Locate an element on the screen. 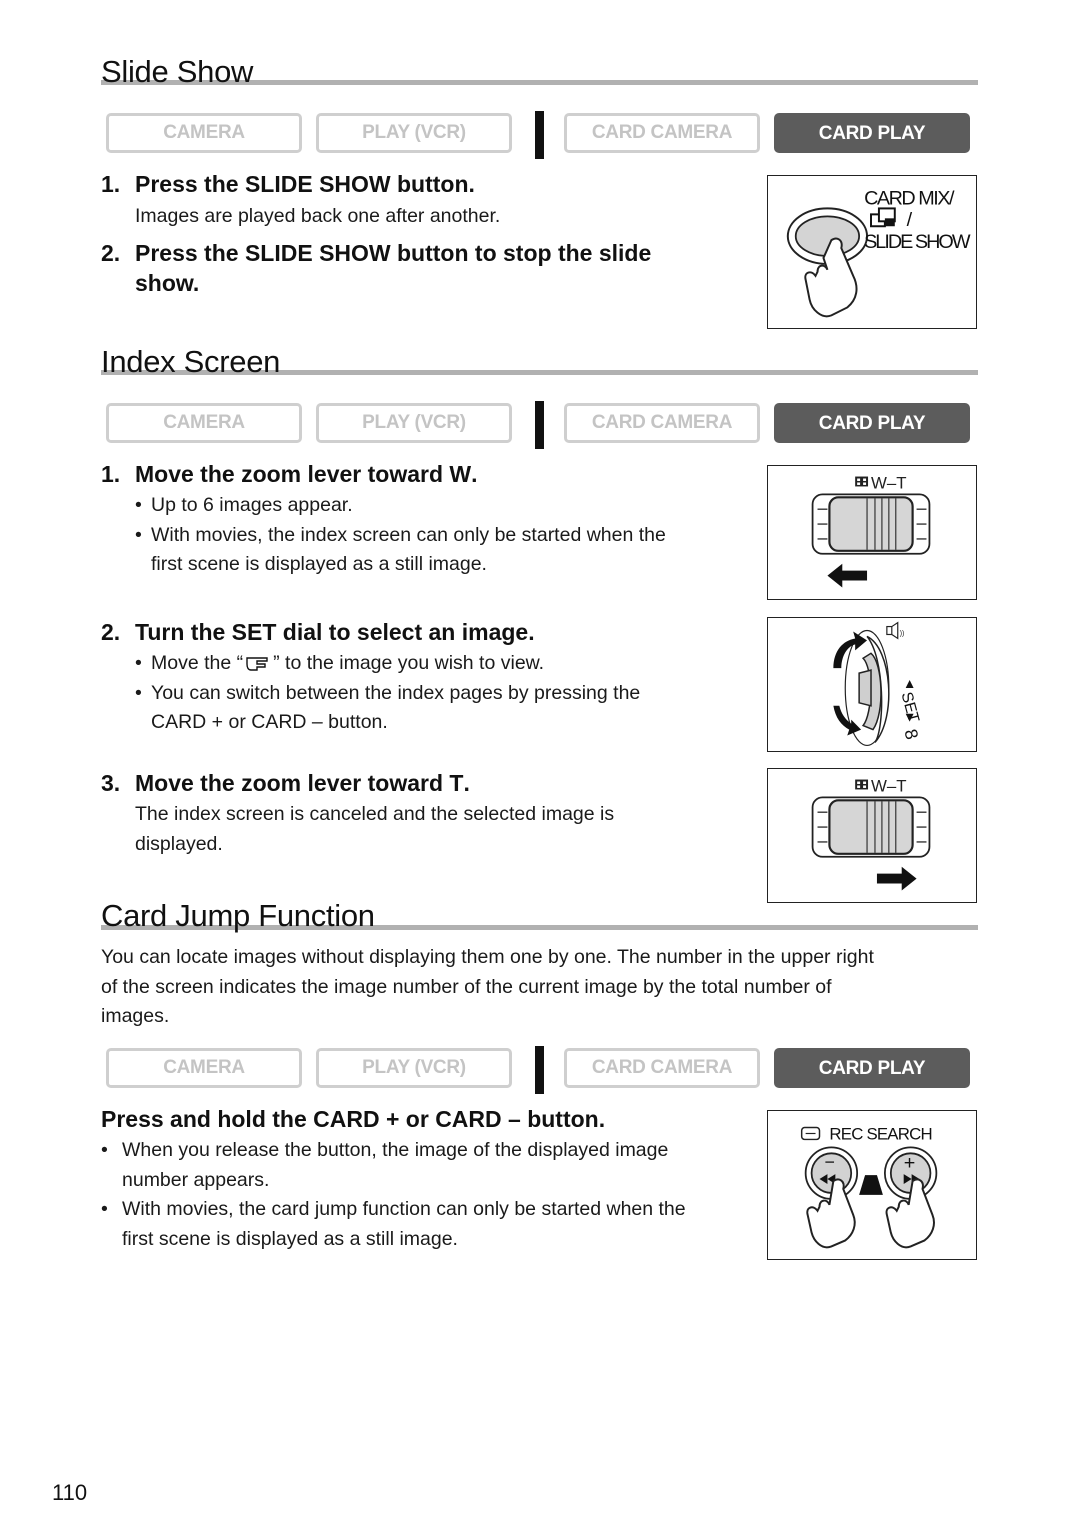  card-buttons-illustration: REC SEARCH − + is located at coordinates (872, 1185).